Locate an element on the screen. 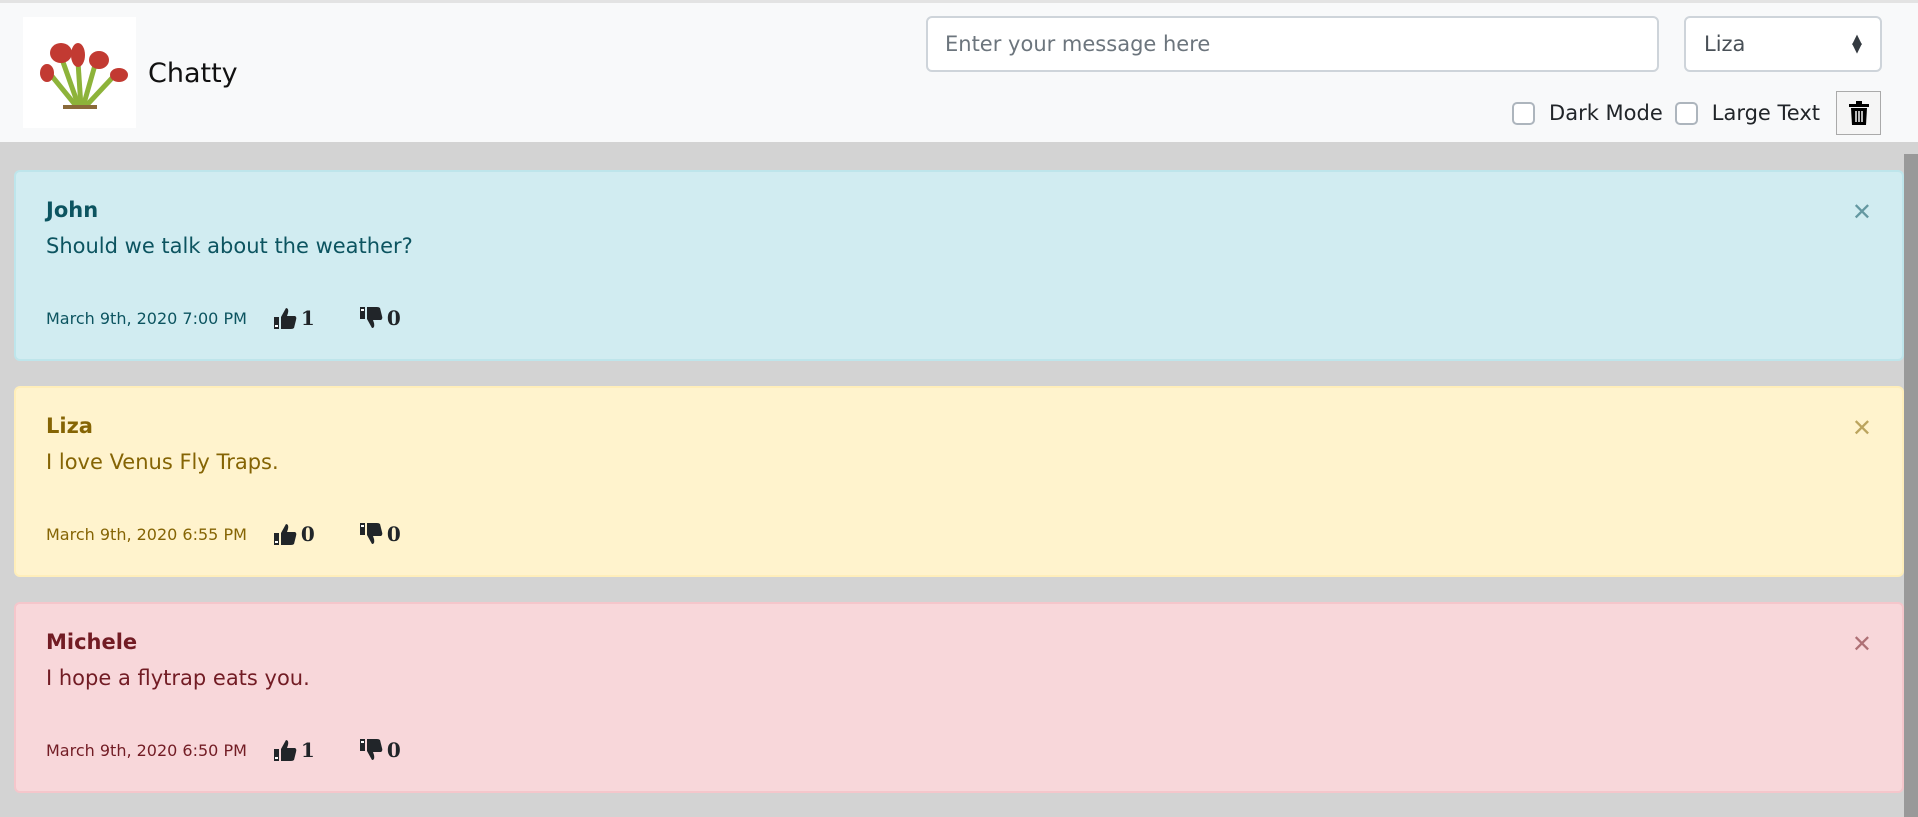 Image resolution: width=1918 pixels, height=817 pixels. dark-mode-label: Dark Mode is located at coordinates (1606, 113).